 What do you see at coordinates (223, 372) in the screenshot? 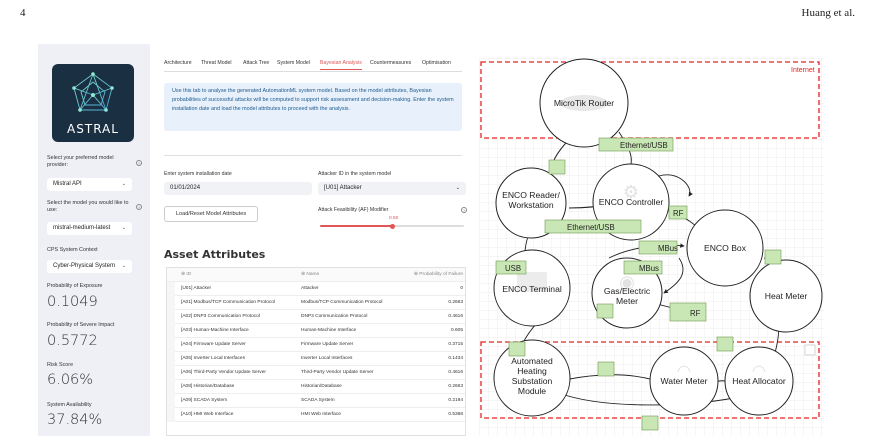
I see `id-cell: [A06] Third-Party Vendor Update Server` at bounding box center [223, 372].